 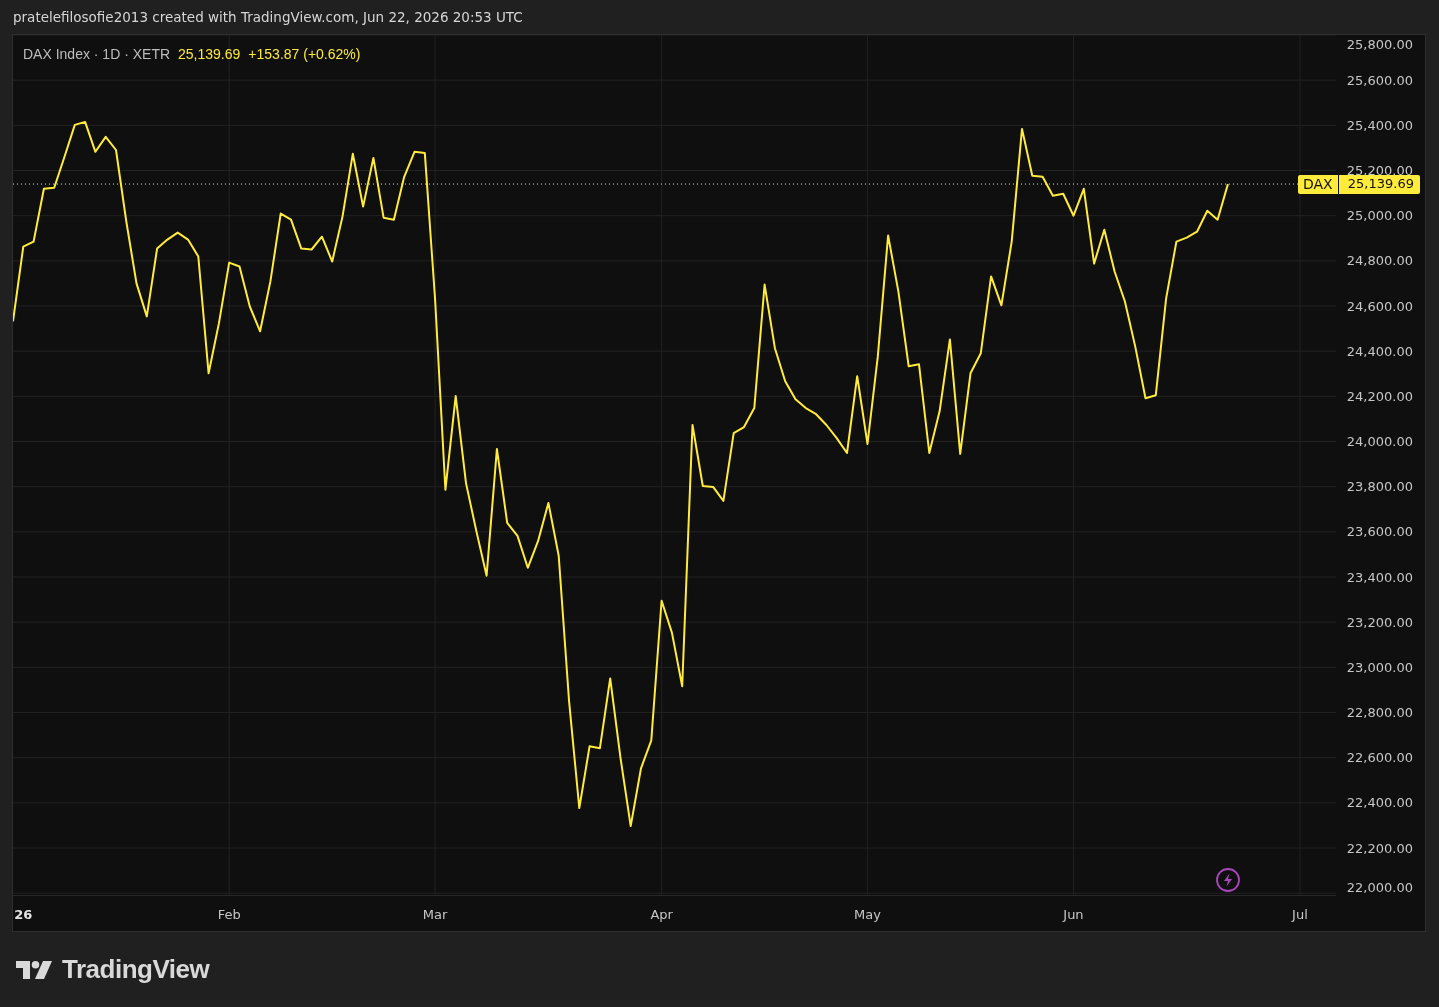 I want to click on y-axis-label: 23,400.00, so click(x=1379, y=577).